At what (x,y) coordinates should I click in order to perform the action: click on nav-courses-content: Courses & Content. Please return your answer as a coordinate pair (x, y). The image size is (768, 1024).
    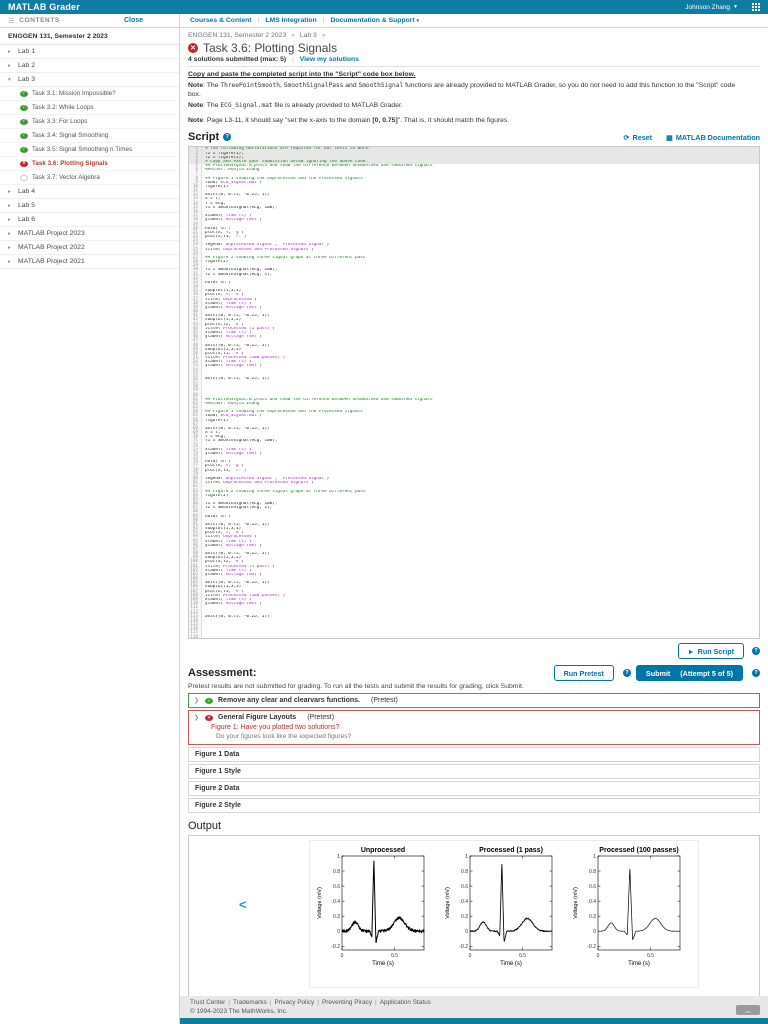
    Looking at the image, I should click on (221, 20).